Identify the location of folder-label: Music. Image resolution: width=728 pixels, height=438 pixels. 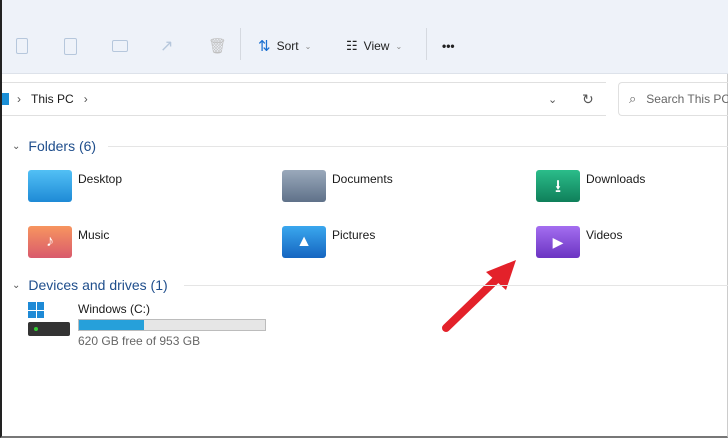
(94, 235).